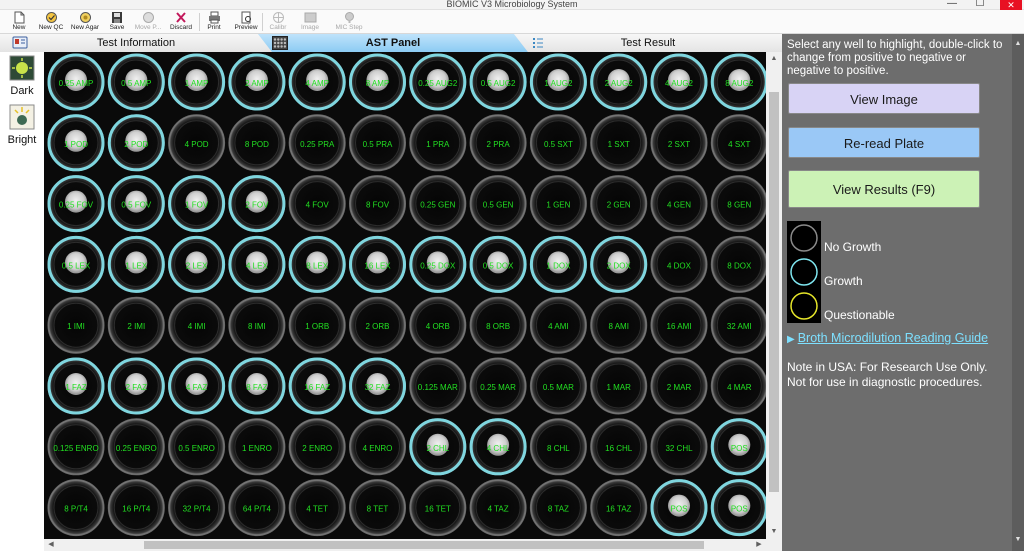  Describe the element at coordinates (19, 22) in the screenshot. I see `new-button: New` at that location.